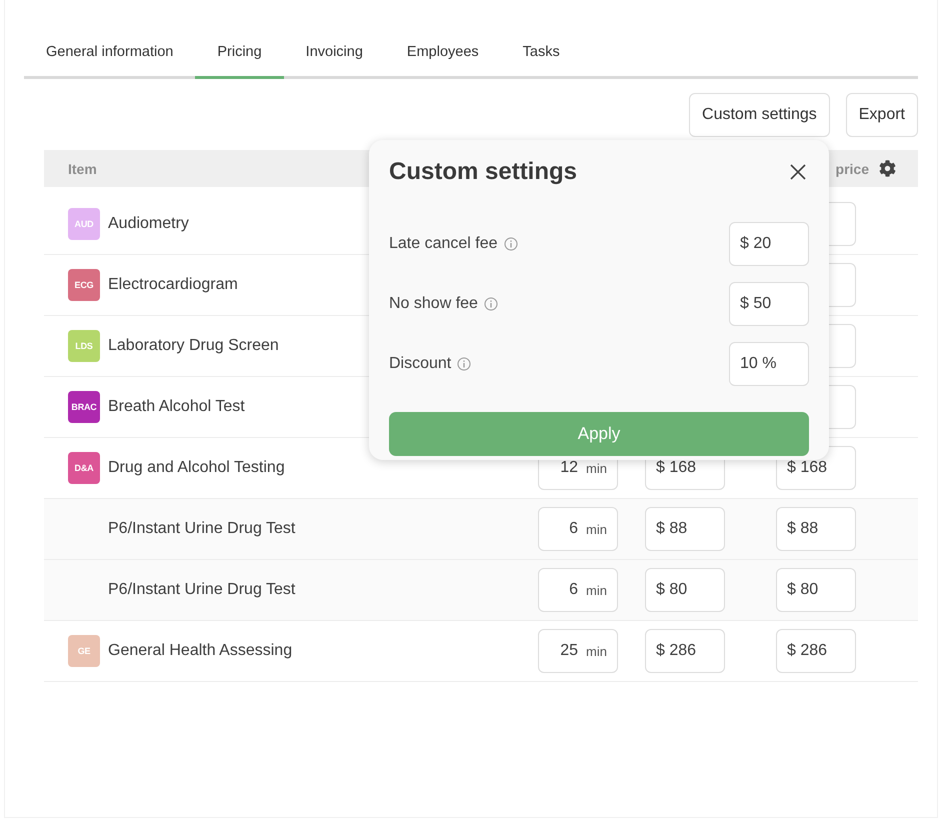 This screenshot has width=942, height=824. I want to click on custom-settings-button: Custom settings, so click(759, 115).